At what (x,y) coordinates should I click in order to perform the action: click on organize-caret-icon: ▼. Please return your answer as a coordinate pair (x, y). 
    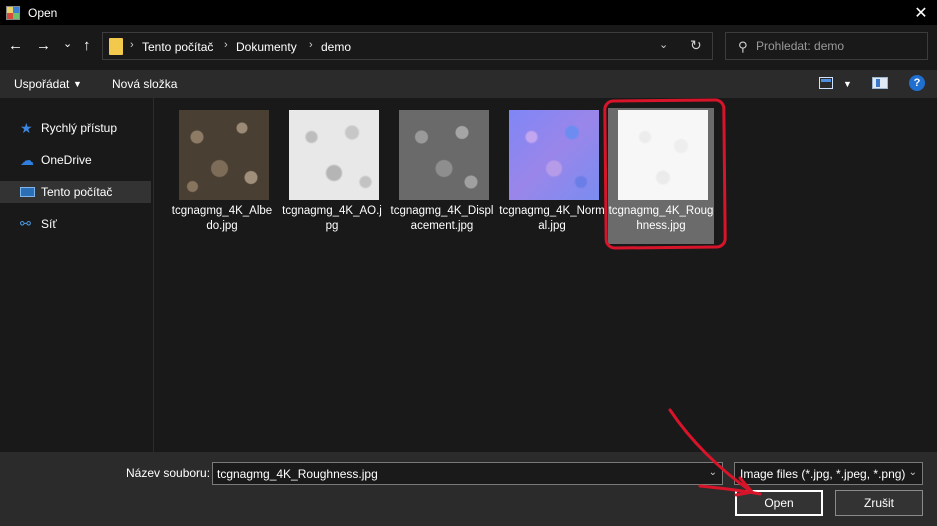
    Looking at the image, I should click on (77, 84).